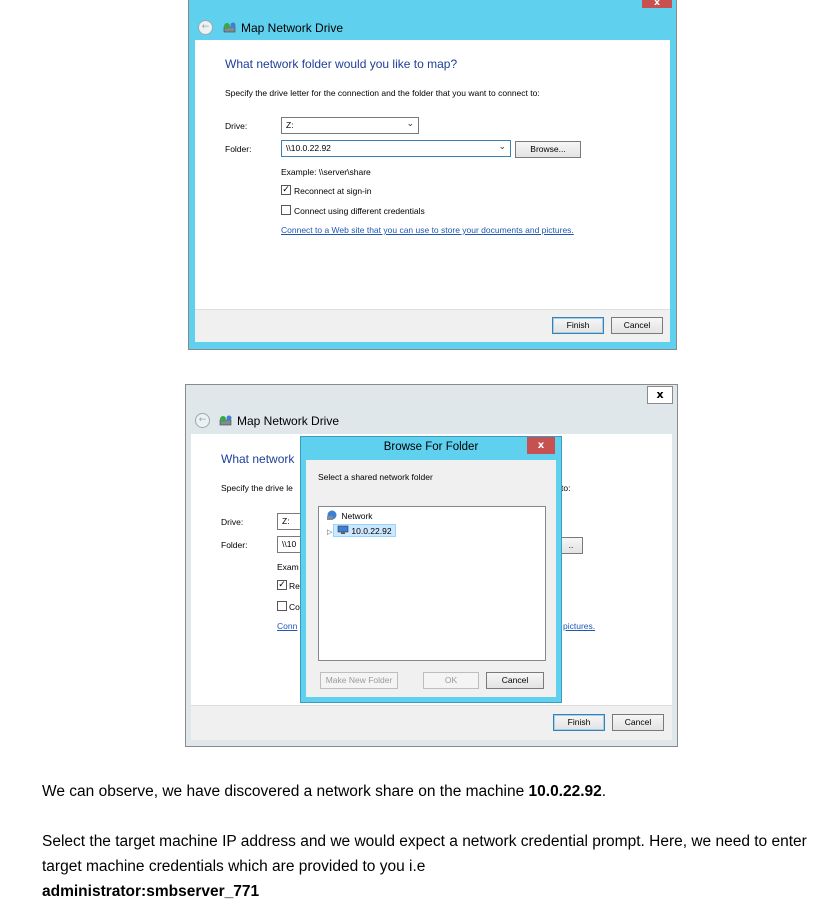 This screenshot has height=908, width=834. I want to click on make-new-folder-button: Make New Folder, so click(359, 680).